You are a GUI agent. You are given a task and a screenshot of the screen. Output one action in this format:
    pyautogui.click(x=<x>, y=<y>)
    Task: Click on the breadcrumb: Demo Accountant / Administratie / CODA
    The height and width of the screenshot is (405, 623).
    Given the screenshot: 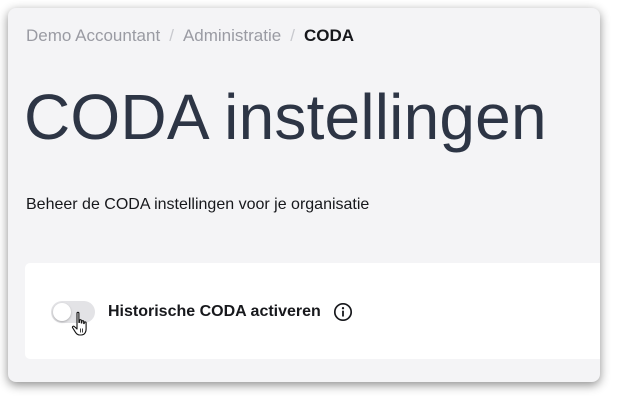 What is the action you would take?
    pyautogui.click(x=190, y=36)
    